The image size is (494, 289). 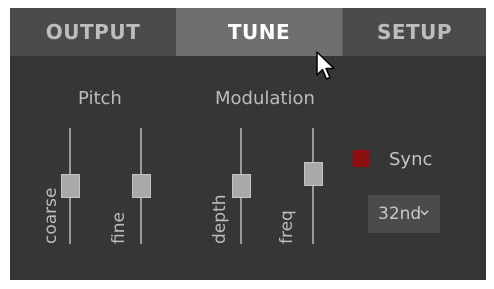 What do you see at coordinates (119, 228) in the screenshot?
I see `fine-slider-label: fine` at bounding box center [119, 228].